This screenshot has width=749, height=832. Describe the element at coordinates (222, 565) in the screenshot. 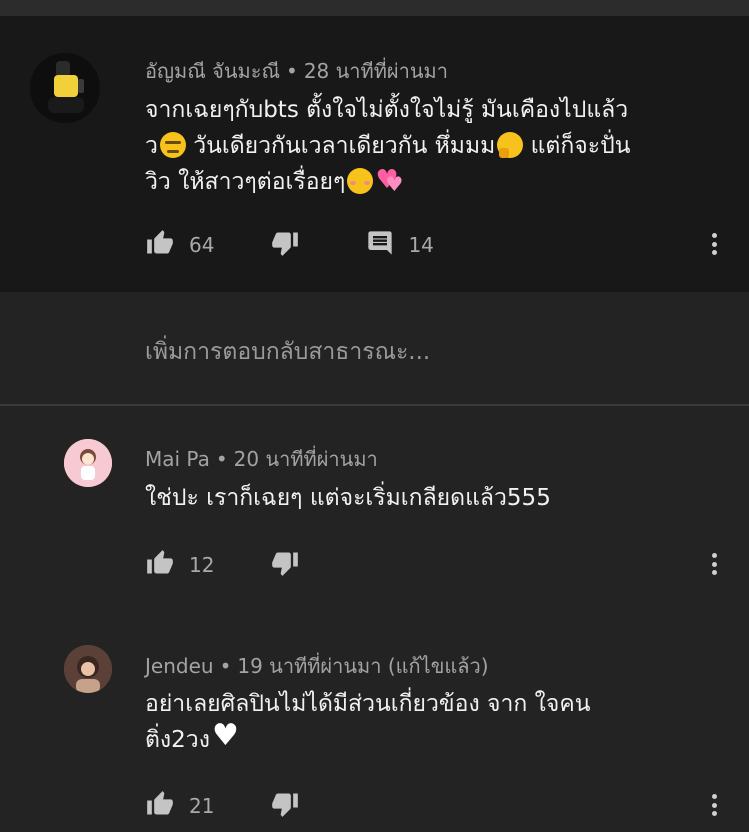

I see `comment-actions: 12` at that location.